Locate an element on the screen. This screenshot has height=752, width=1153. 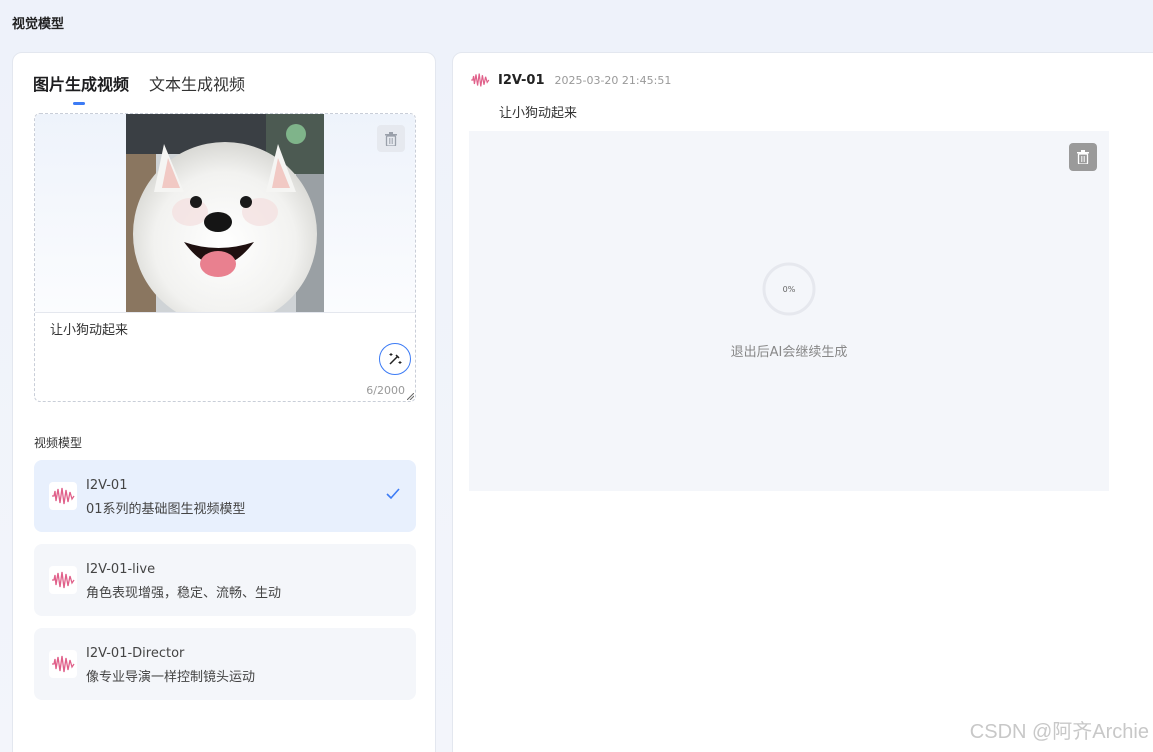
result-timestamp: 2025-03-20 21:45:51 is located at coordinates (613, 80).